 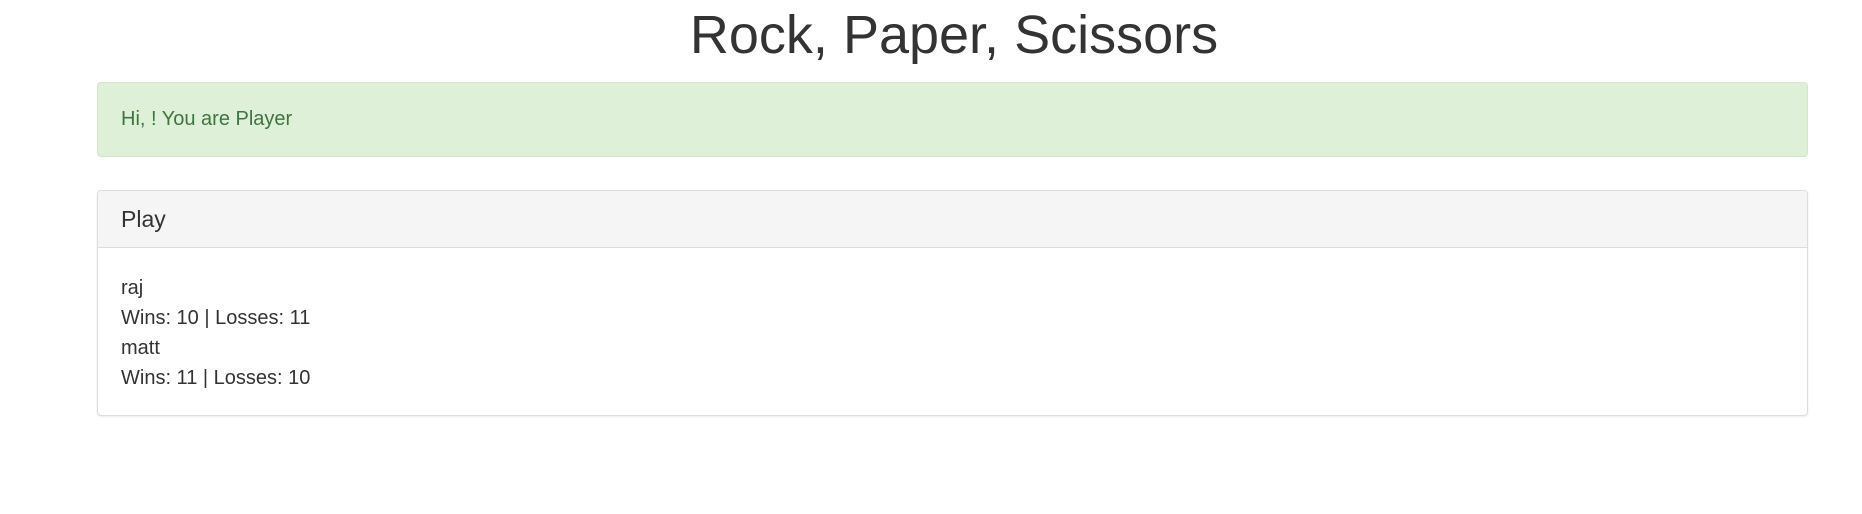 What do you see at coordinates (216, 378) in the screenshot?
I see `player-stats-matt: Wins: 11 | Losses: 10` at bounding box center [216, 378].